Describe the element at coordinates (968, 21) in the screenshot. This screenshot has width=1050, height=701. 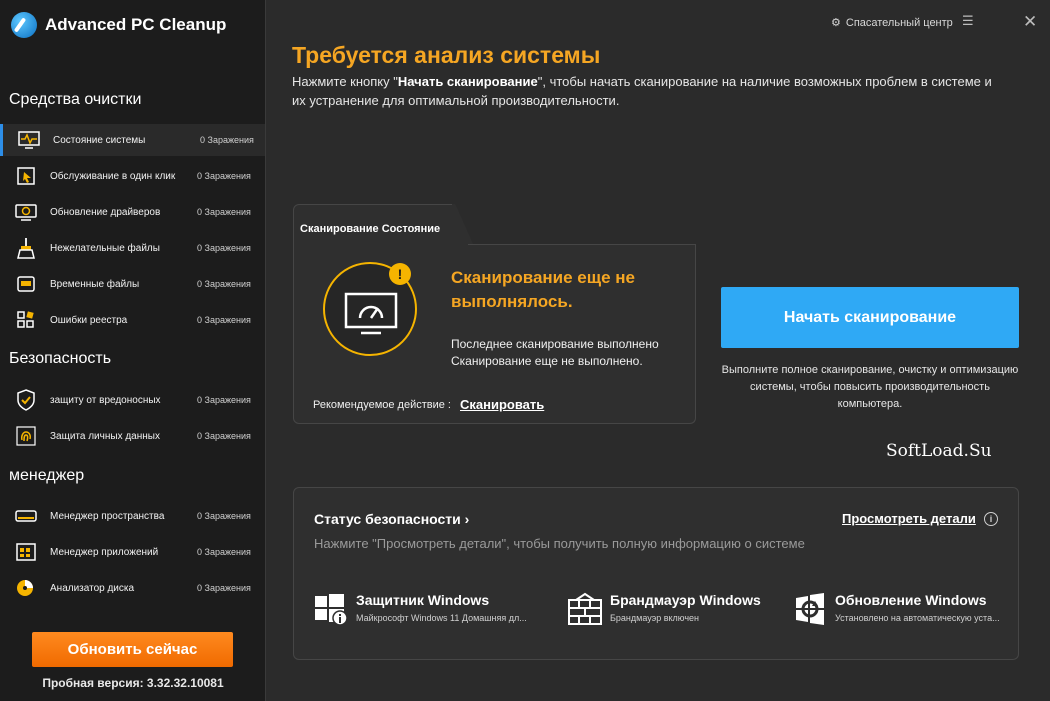
I see `menu-icon: ☰` at that location.